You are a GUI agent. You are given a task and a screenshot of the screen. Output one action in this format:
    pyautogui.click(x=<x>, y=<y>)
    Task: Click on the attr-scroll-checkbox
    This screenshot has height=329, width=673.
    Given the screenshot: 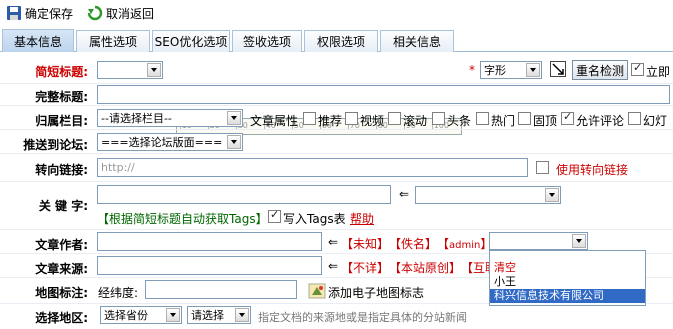 What is the action you would take?
    pyautogui.click(x=394, y=118)
    